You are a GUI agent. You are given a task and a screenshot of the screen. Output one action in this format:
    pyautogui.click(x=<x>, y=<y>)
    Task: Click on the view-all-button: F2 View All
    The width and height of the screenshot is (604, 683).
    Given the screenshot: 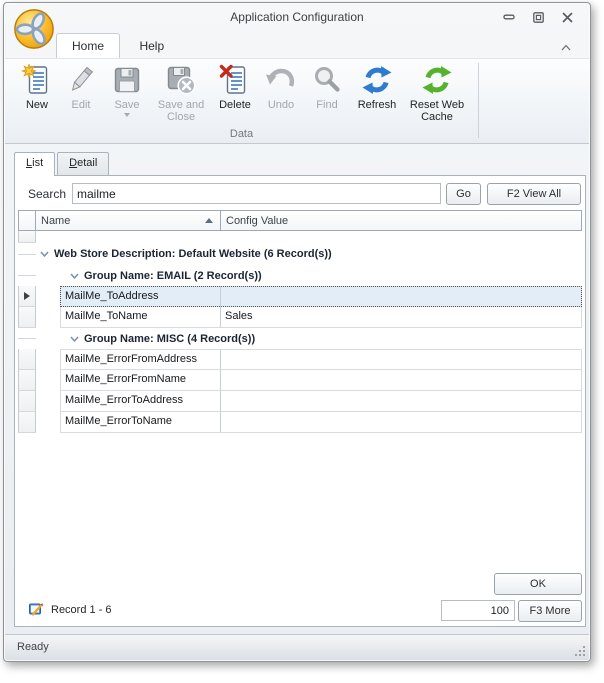 What is the action you would take?
    pyautogui.click(x=534, y=194)
    